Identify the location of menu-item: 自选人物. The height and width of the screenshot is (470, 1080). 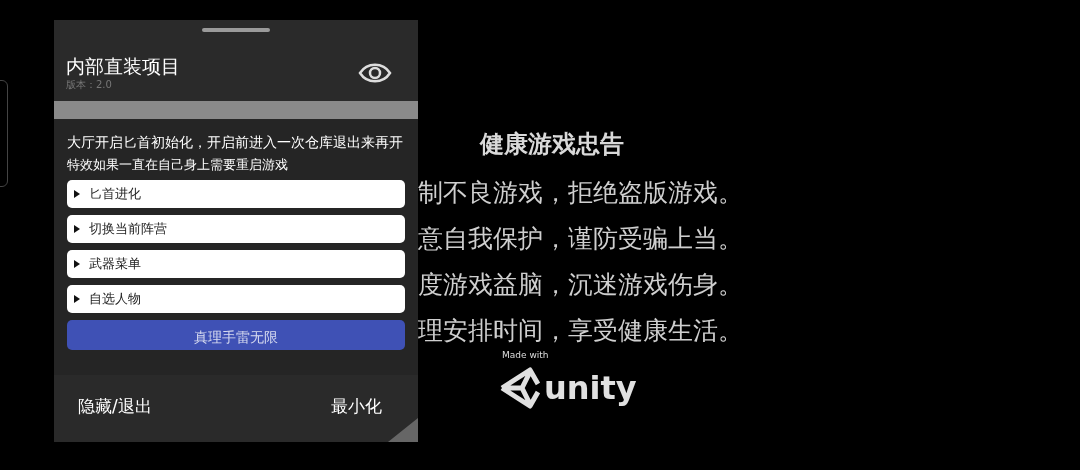
(236, 299).